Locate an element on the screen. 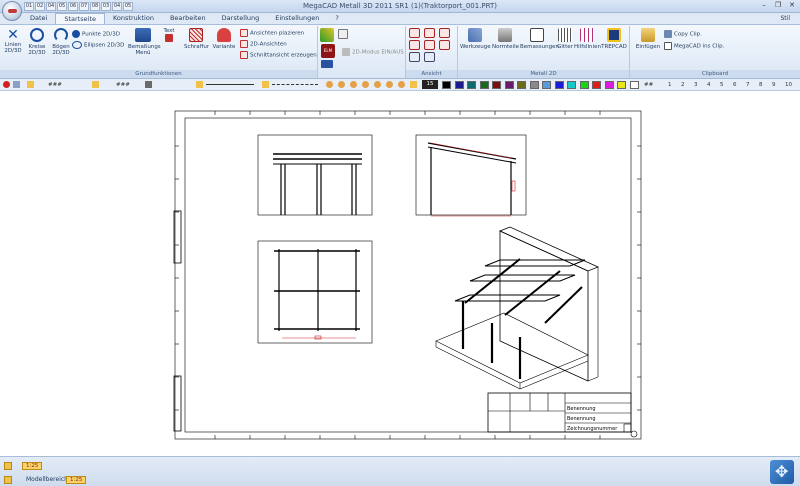 This screenshot has height=486, width=800. ansichten-2d-button: 2D-Ansichten is located at coordinates (263, 44).